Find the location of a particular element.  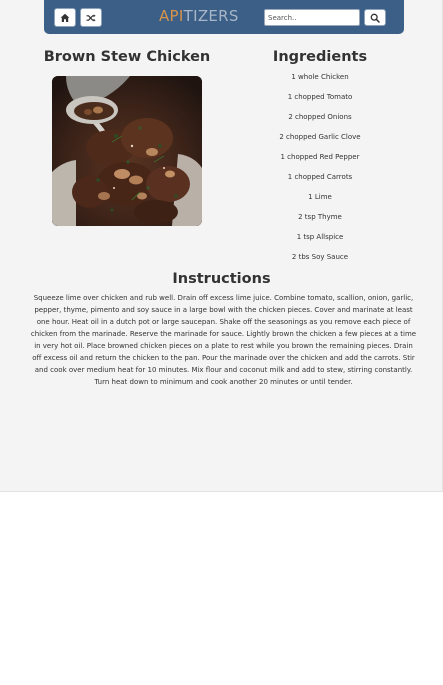

ingredient-item: 2 tsp Thyme is located at coordinates (320, 217).